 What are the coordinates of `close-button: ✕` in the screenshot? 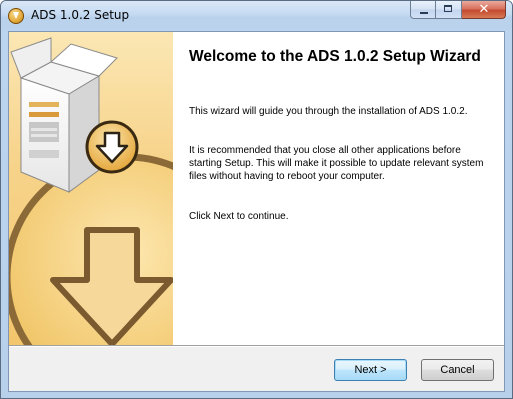 It's located at (484, 10).